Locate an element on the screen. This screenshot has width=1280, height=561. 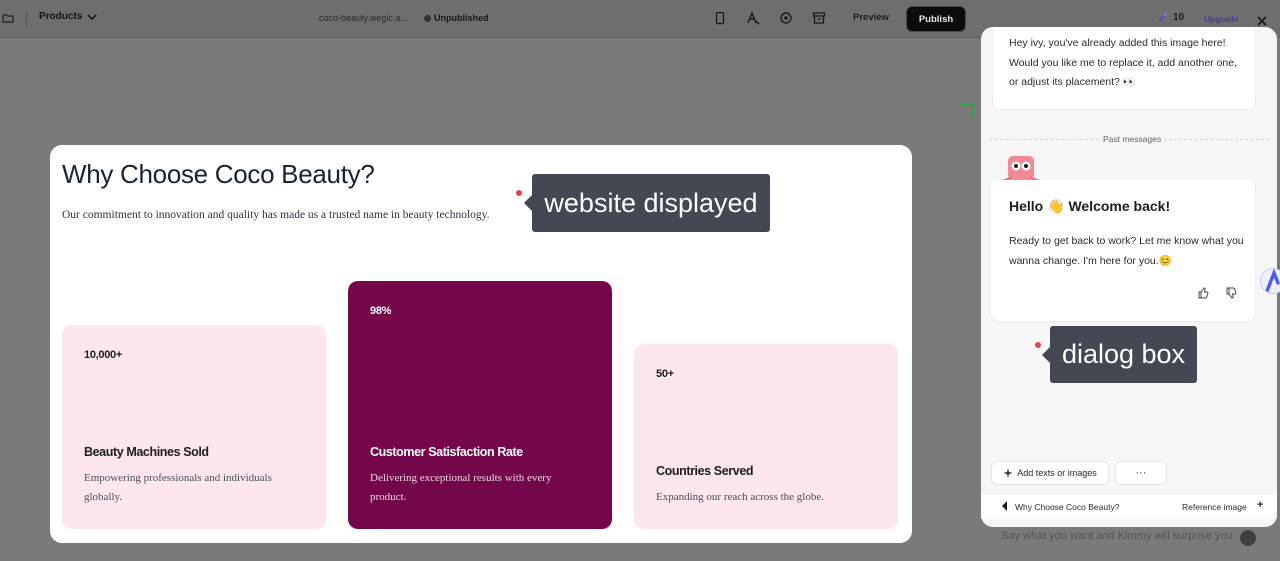
status-dot-icon is located at coordinates (427, 18).